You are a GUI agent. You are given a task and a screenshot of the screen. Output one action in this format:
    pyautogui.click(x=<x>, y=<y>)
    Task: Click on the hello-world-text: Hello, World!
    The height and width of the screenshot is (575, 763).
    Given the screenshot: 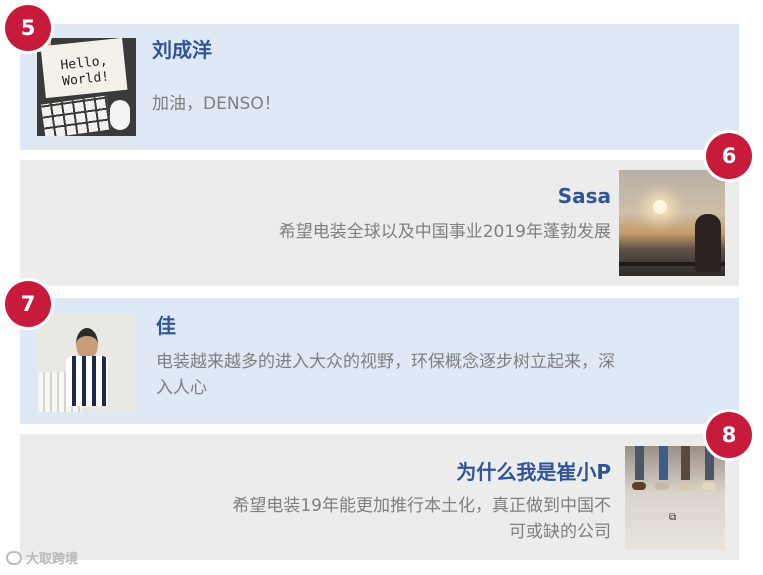 What is the action you would take?
    pyautogui.click(x=84, y=71)
    